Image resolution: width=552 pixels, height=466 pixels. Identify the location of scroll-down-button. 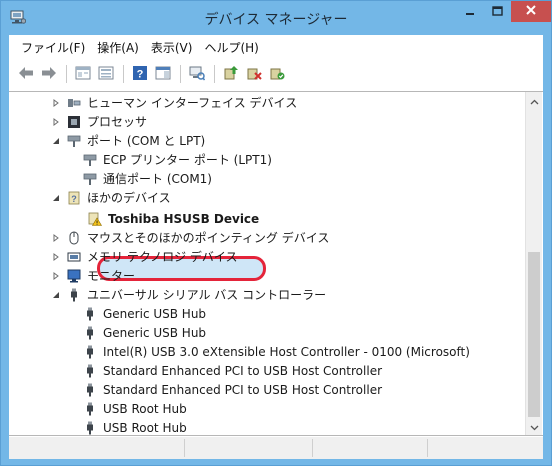
(534, 426).